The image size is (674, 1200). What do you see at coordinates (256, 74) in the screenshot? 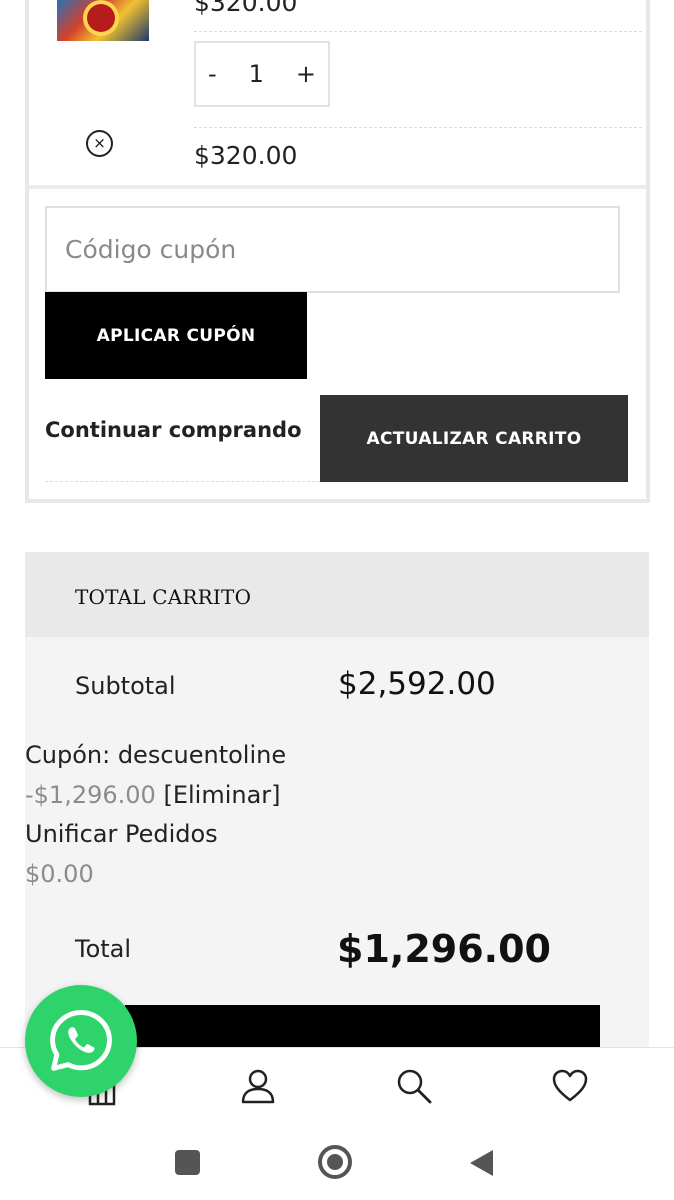
I see `quantity-value: 1` at bounding box center [256, 74].